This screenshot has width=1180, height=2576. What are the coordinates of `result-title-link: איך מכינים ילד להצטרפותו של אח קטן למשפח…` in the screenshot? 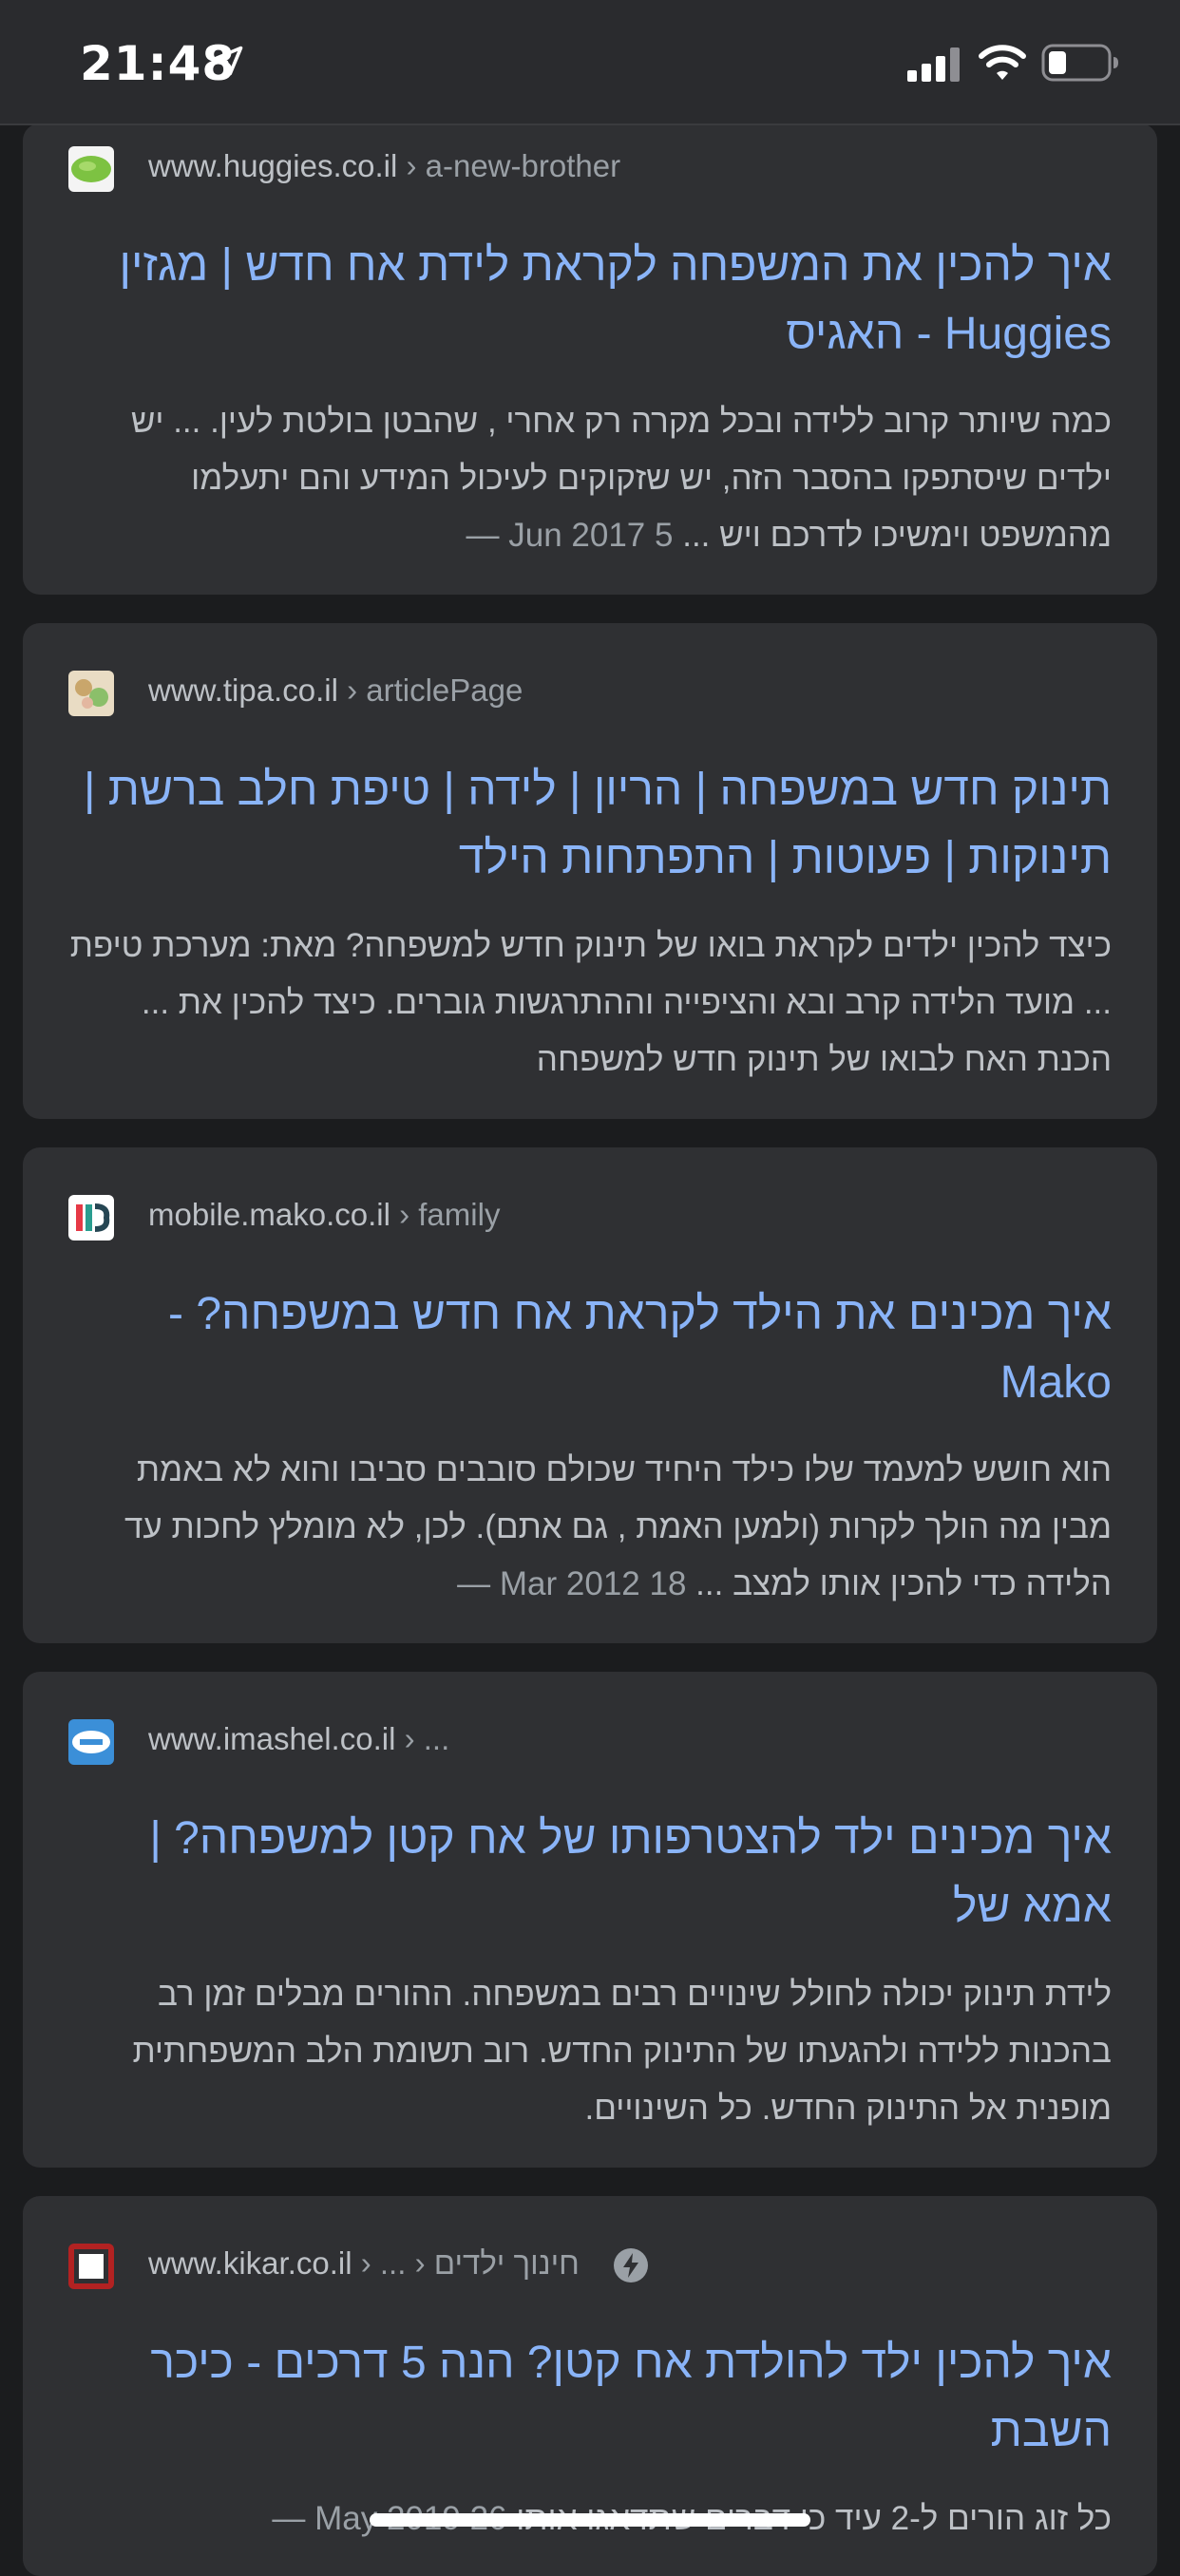 It's located at (590, 1873).